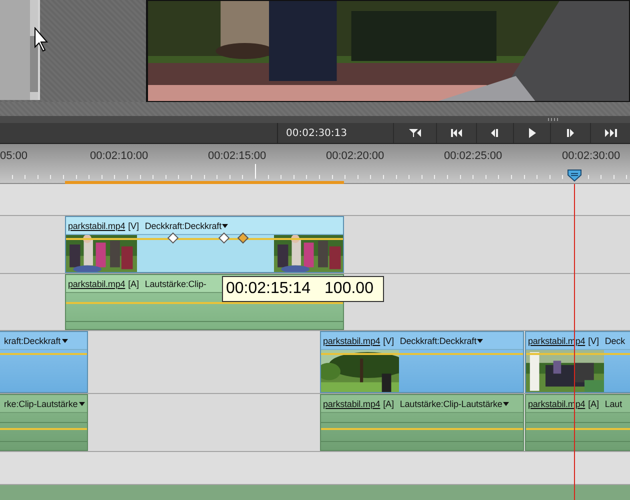 This screenshot has height=500, width=630. Describe the element at coordinates (335, 133) in the screenshot. I see `timecode: 00:02:30:13` at that location.